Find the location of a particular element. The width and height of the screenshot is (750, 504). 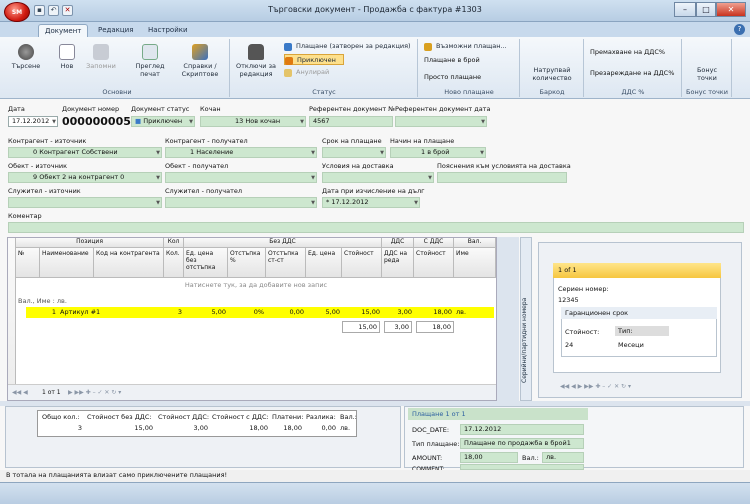

save-button: Запомни is located at coordinates (101, 57).